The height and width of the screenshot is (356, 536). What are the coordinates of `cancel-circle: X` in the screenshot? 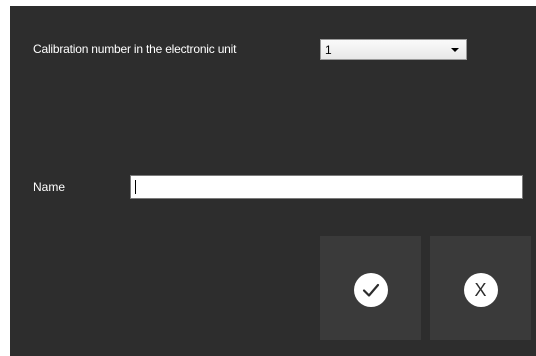 It's located at (480, 290).